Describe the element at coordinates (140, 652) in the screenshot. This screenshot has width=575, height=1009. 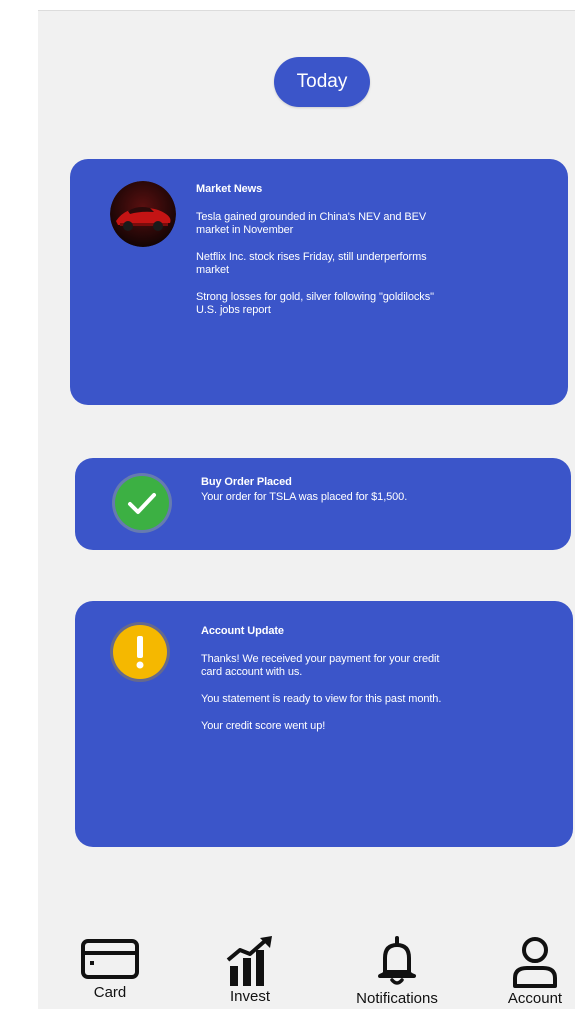
I see `exclamation-icon` at that location.